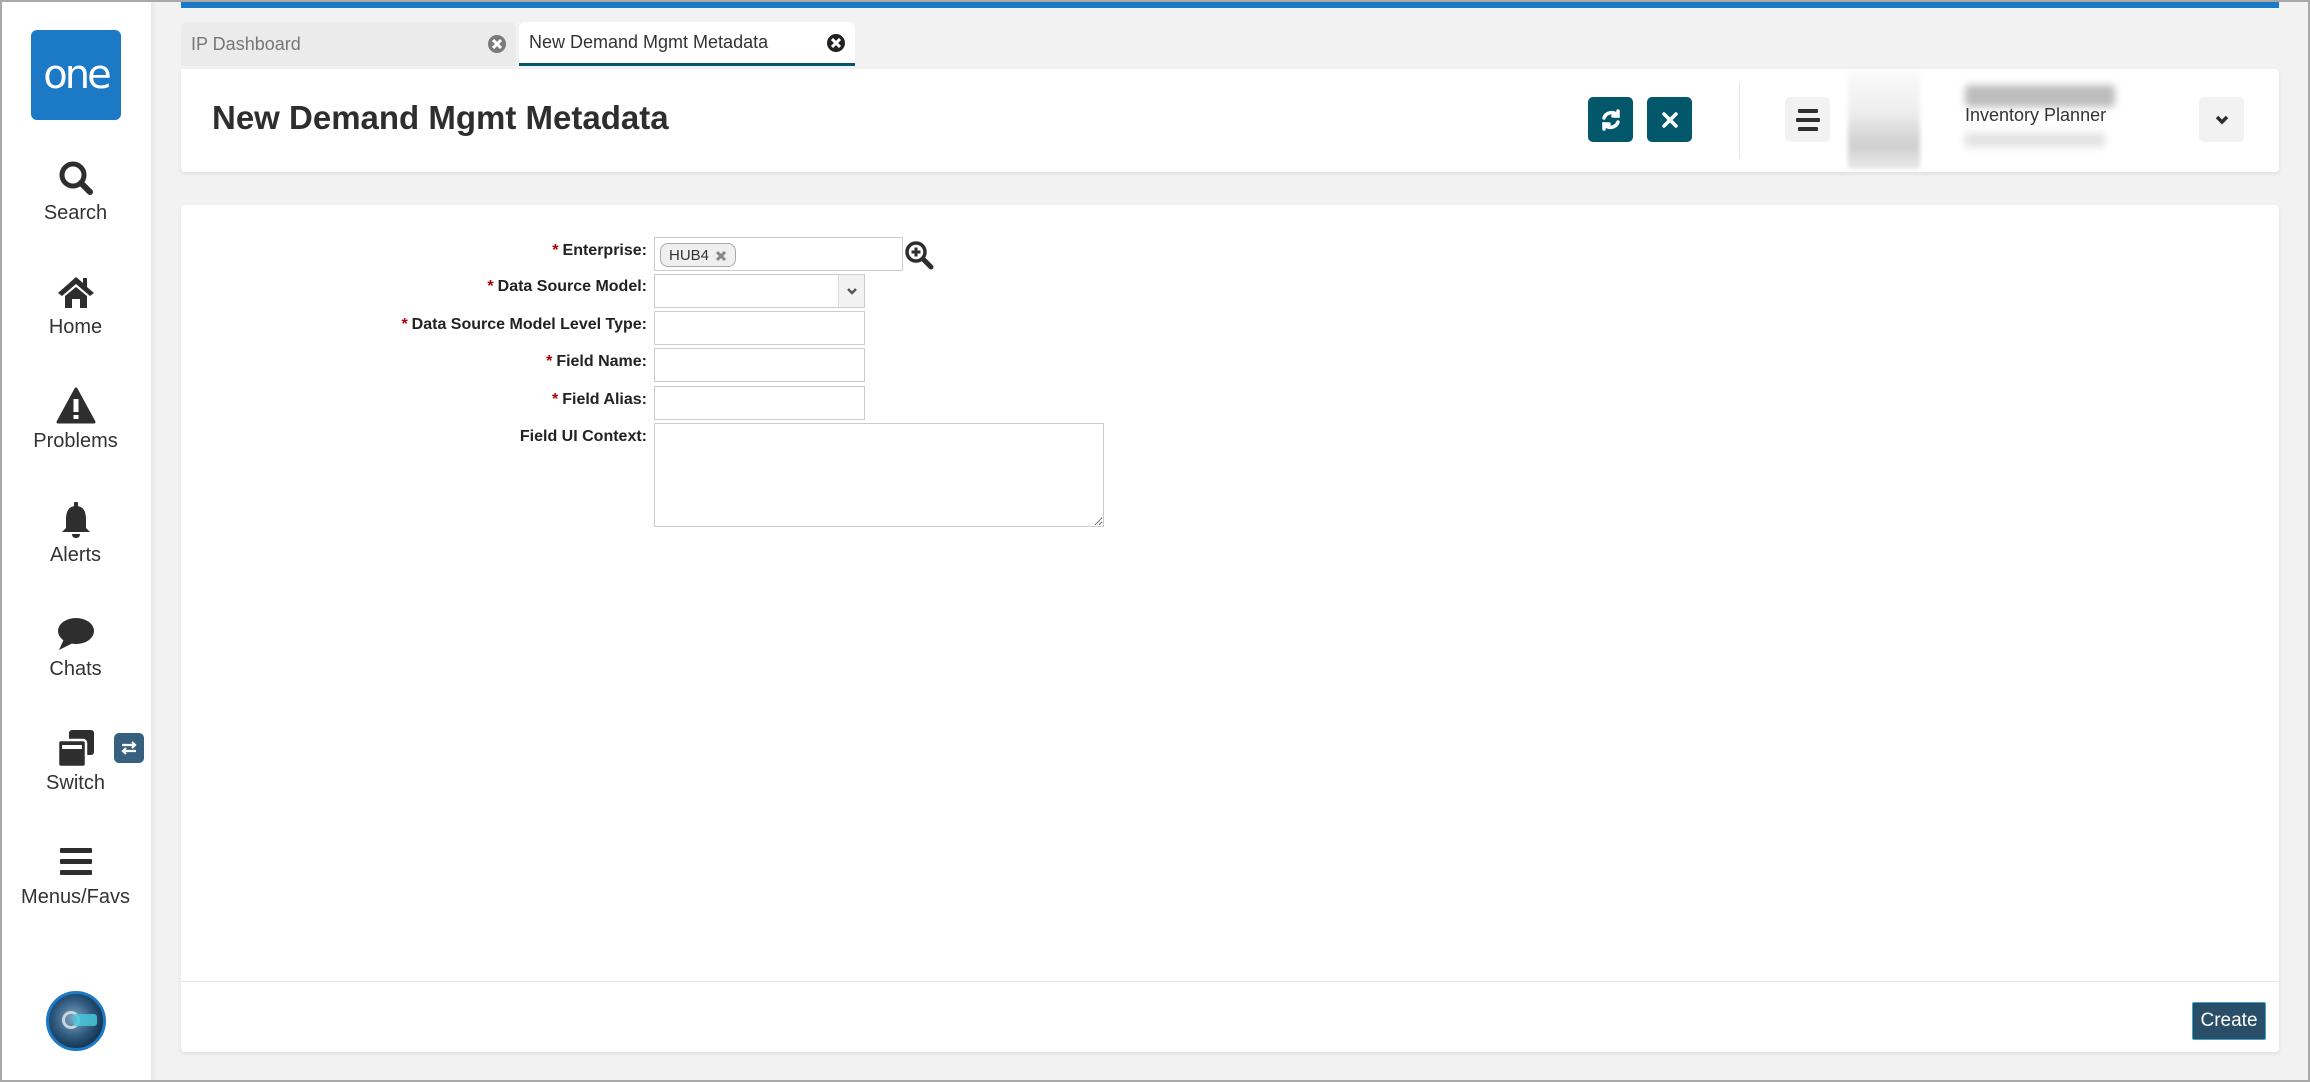  I want to click on hamburger-menu-button, so click(1807, 119).